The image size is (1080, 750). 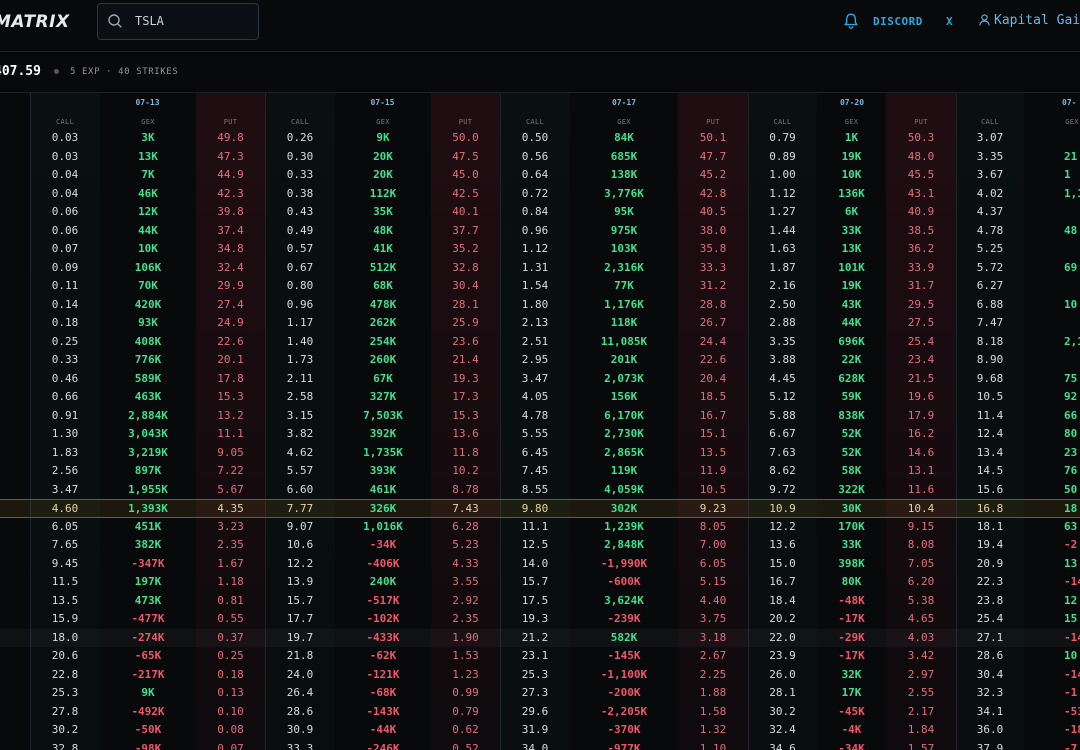 I want to click on call-cell: 30.2, so click(x=65, y=729).